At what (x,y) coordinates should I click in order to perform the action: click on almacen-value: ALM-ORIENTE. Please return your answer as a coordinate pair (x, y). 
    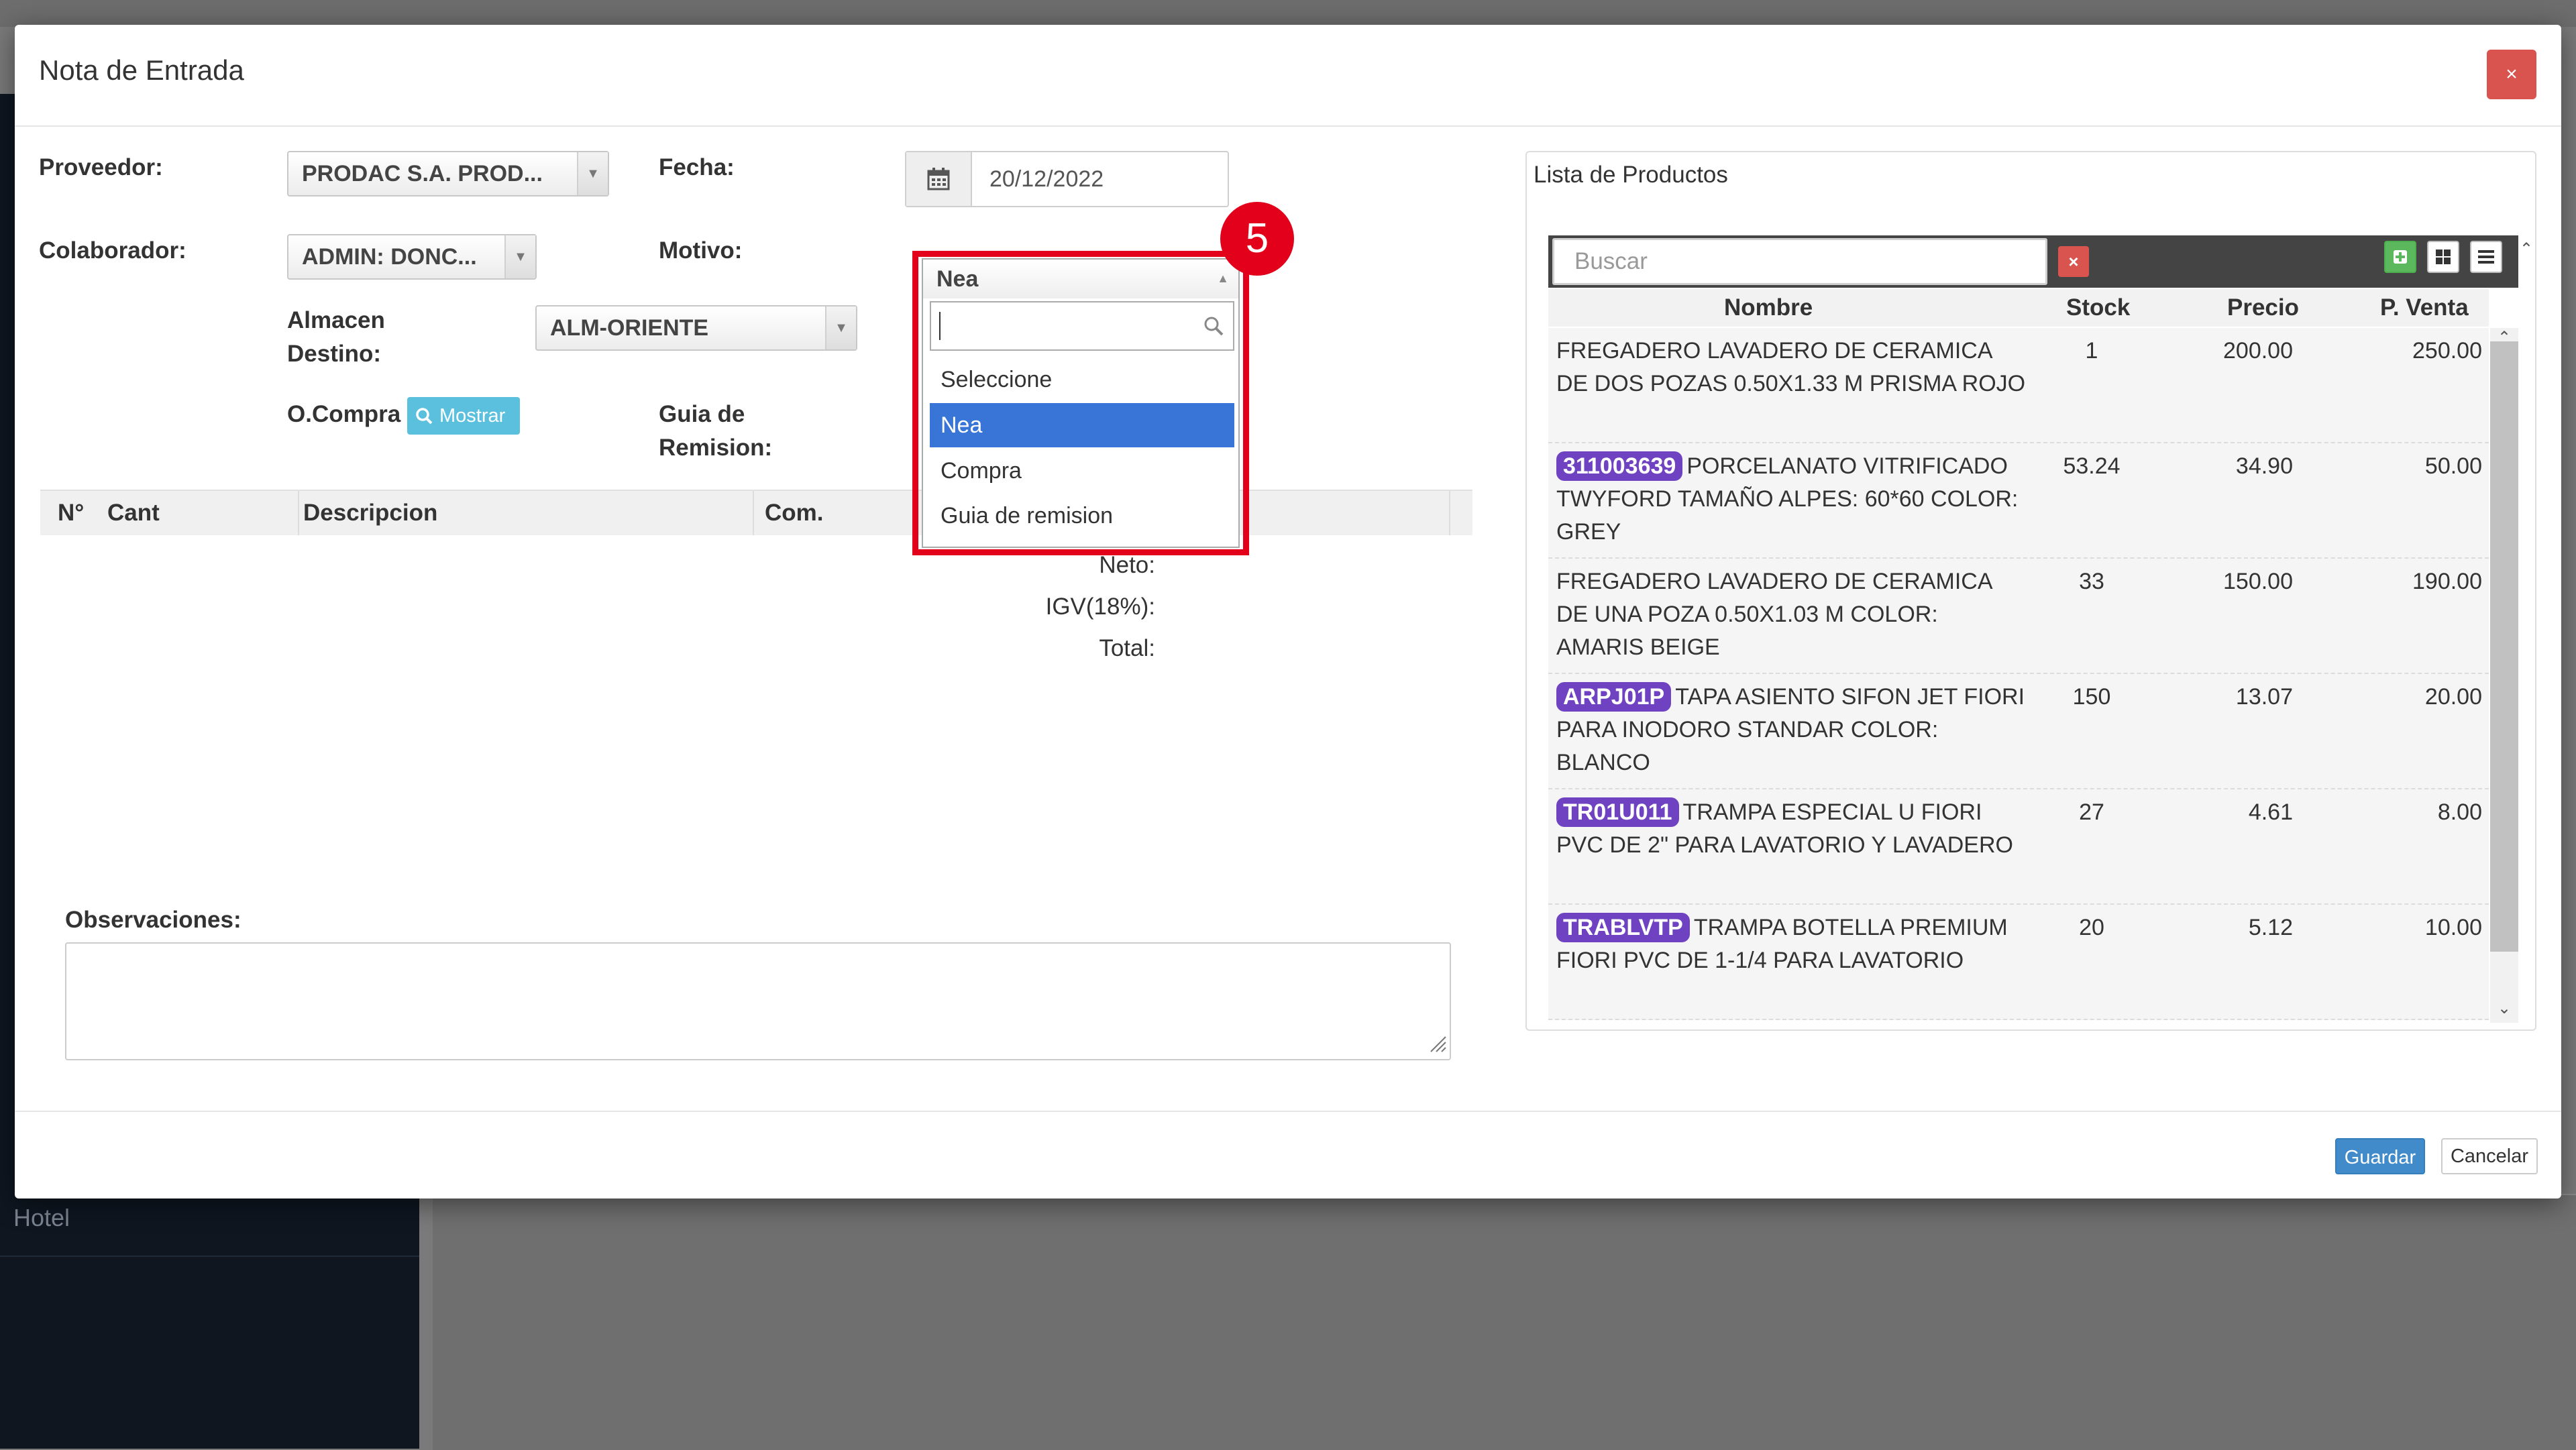
    Looking at the image, I should click on (629, 328).